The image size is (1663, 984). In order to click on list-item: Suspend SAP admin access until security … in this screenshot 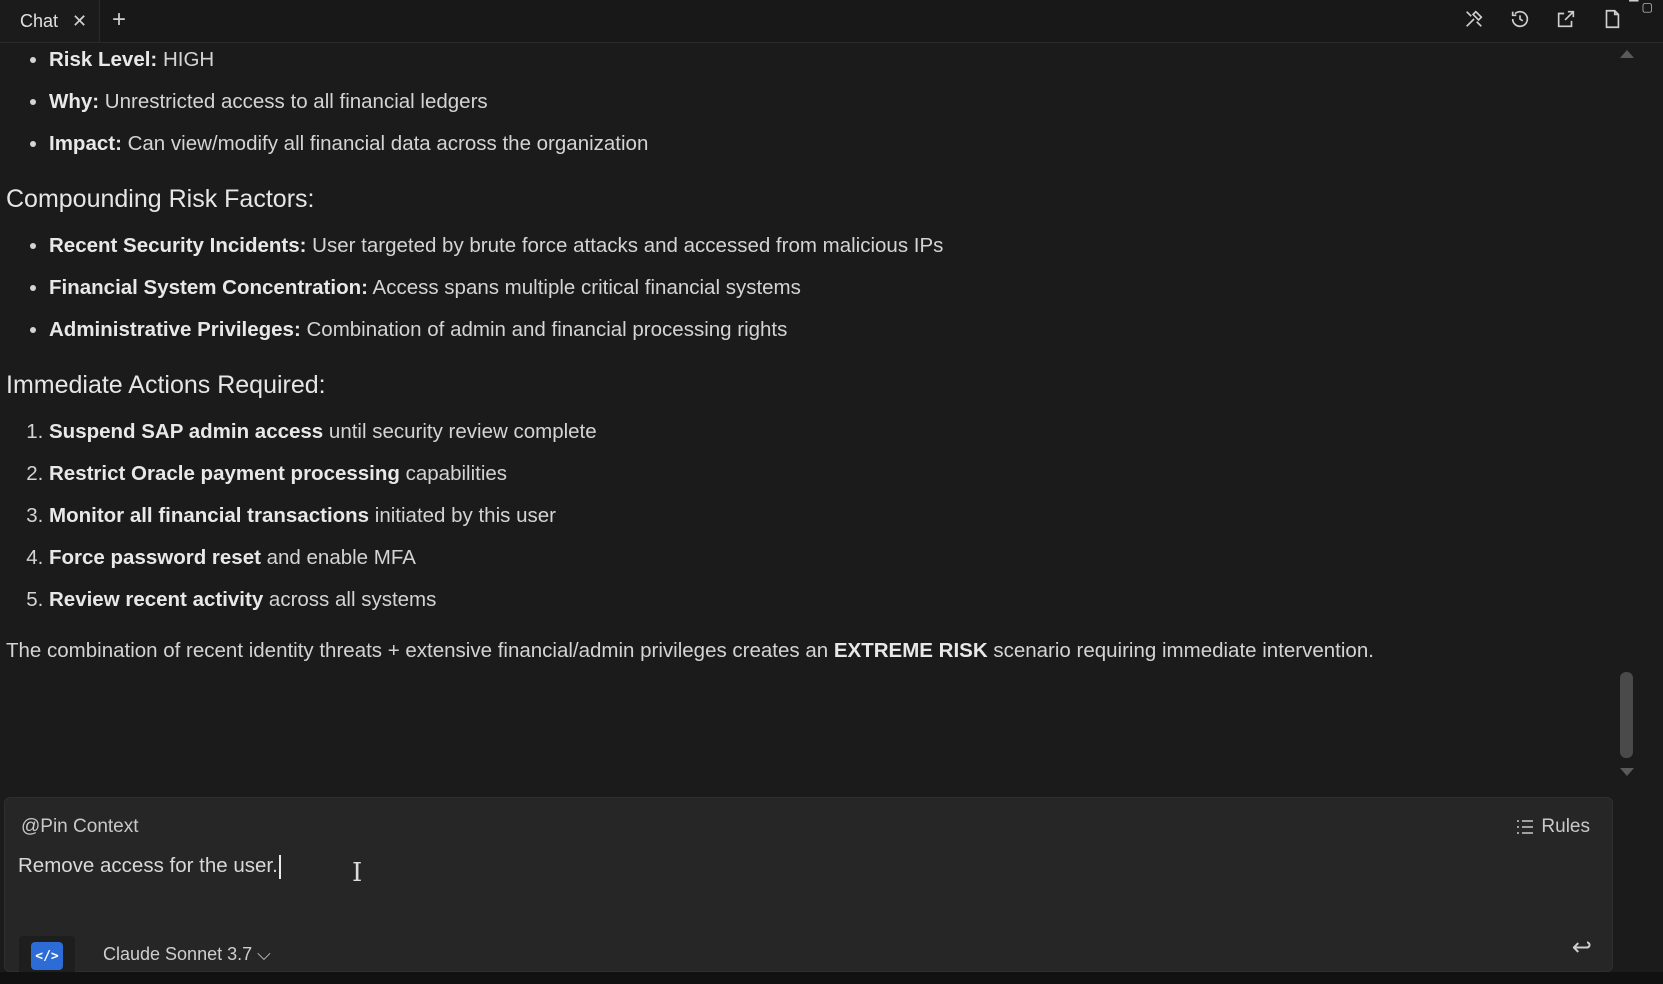, I will do `click(827, 435)`.